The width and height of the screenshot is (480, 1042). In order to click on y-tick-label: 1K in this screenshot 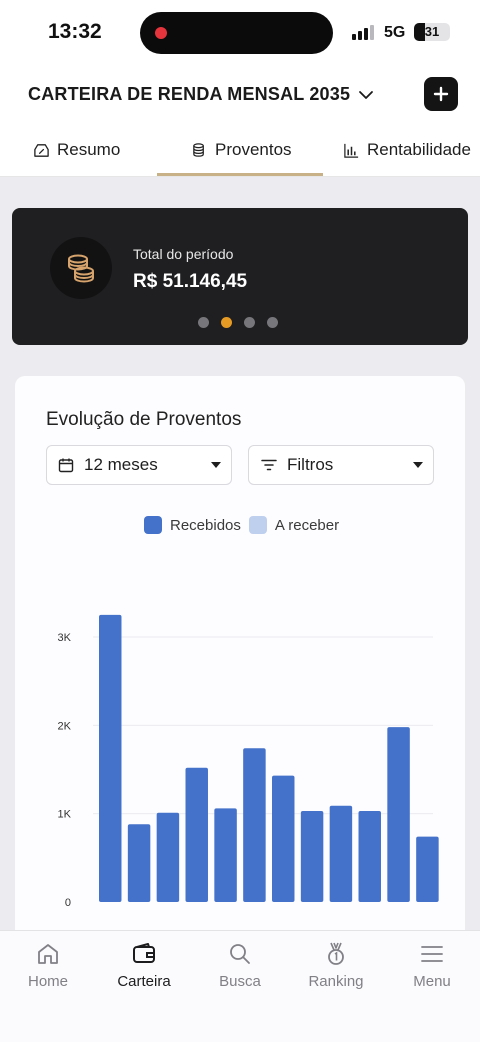, I will do `click(65, 815)`.